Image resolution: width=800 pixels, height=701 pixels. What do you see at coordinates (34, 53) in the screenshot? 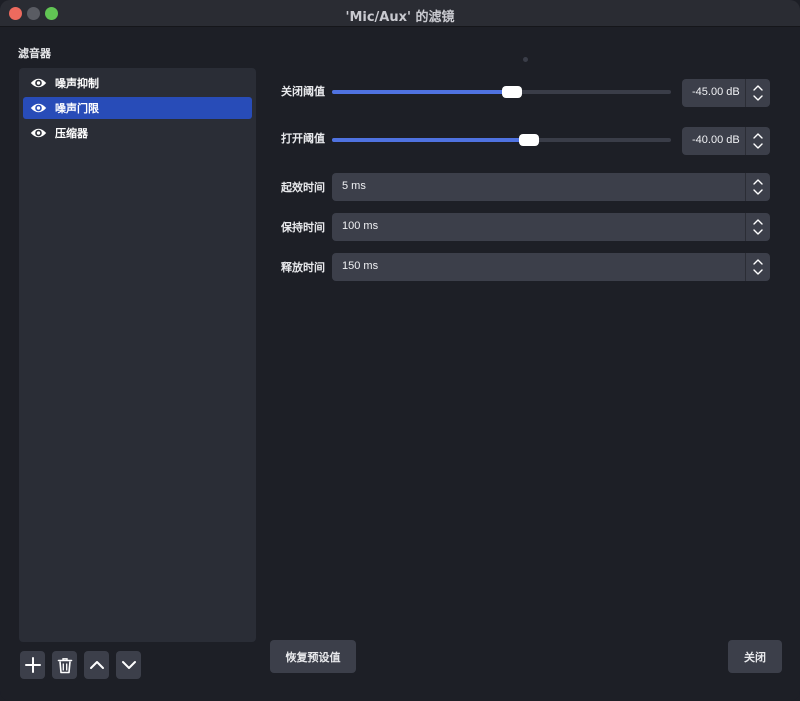
I see `filters-section-label: 滤音器` at bounding box center [34, 53].